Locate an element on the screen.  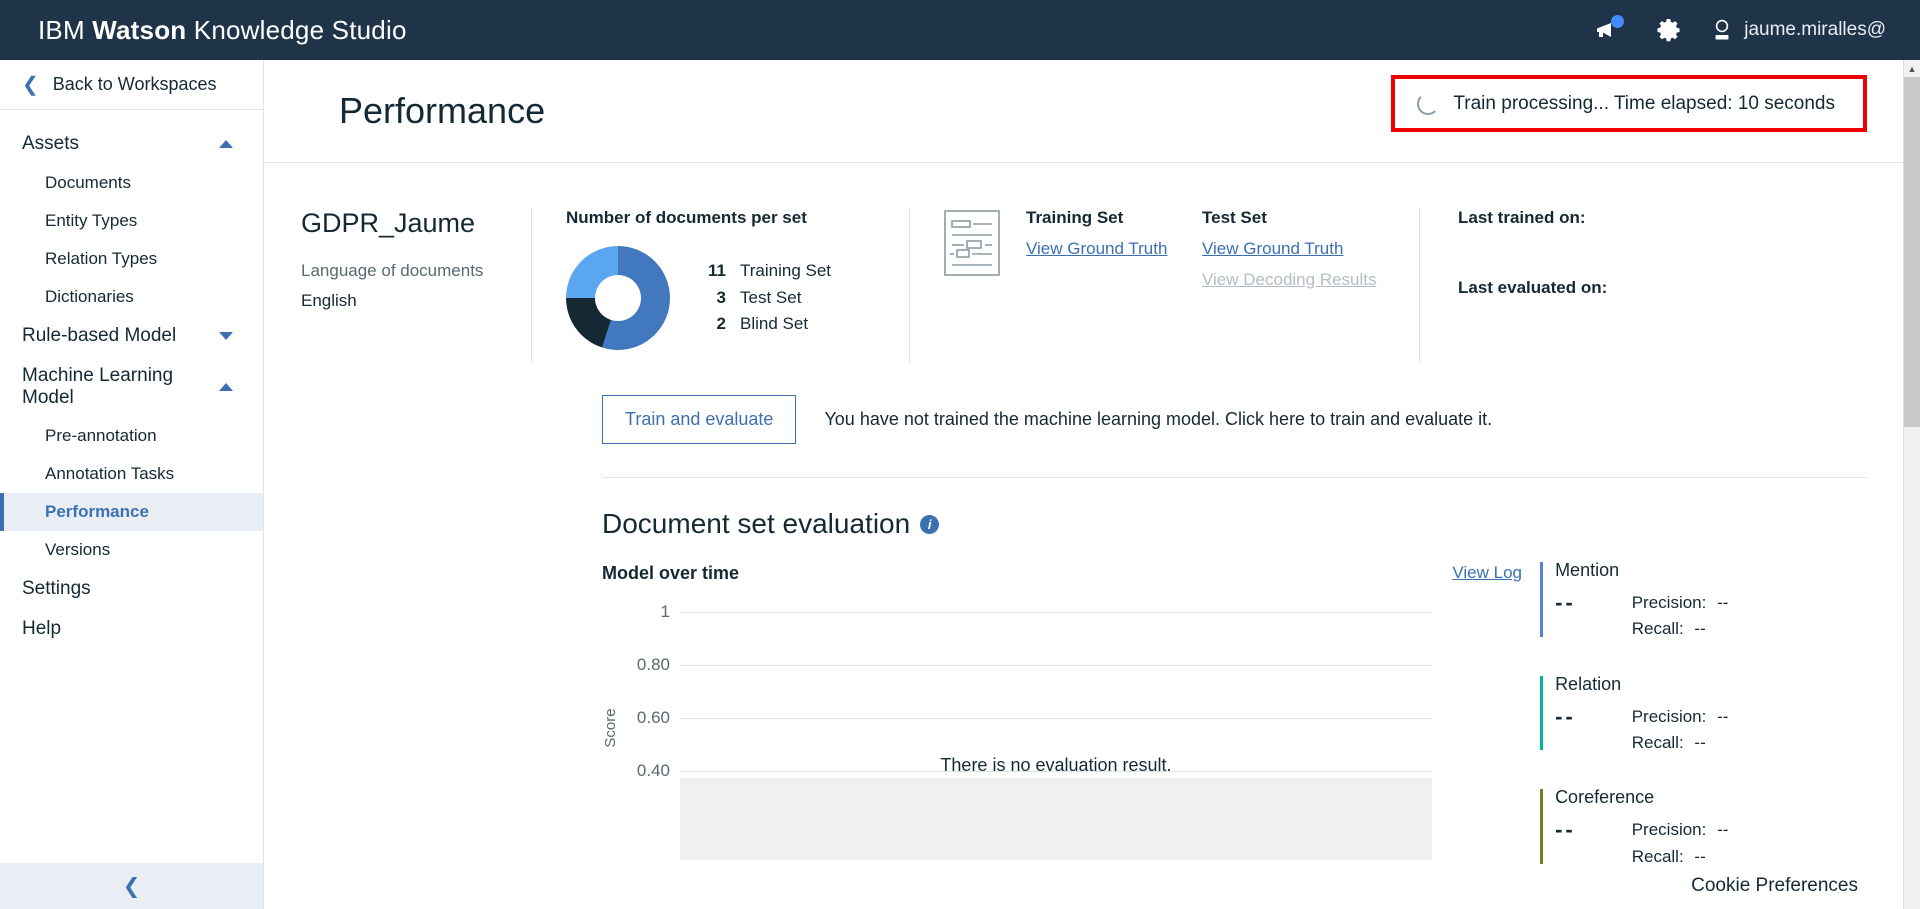
train-and-evaluate-button: Train and evaluate is located at coordinates (699, 419).